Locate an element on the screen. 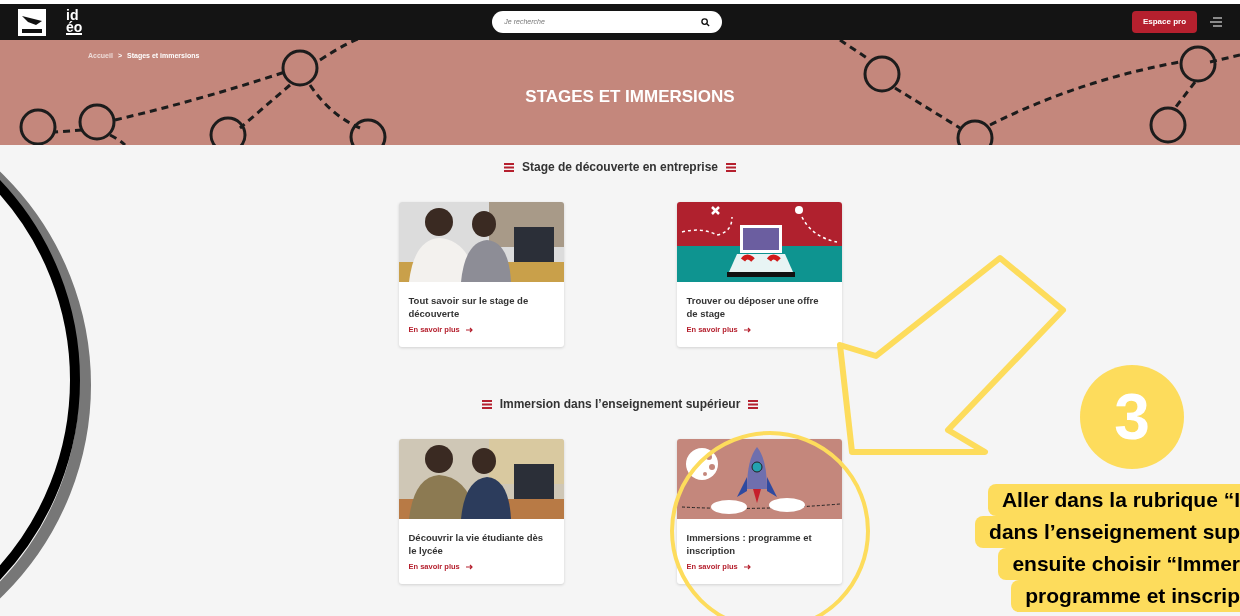  region-logo-icon is located at coordinates (32, 22).